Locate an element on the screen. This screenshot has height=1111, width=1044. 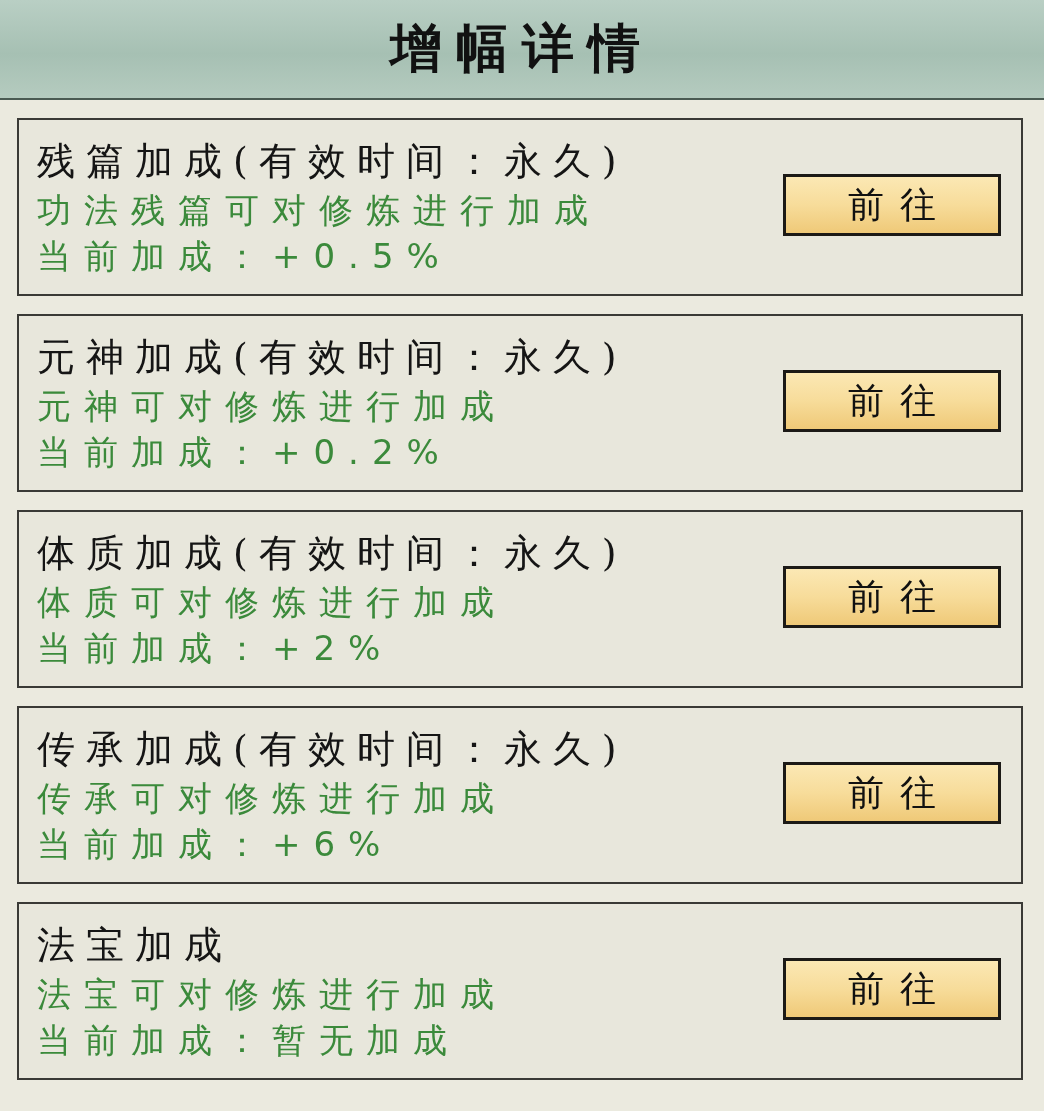
bonus-description: 法宝可对修炼进行加成 is located at coordinates (272, 994).